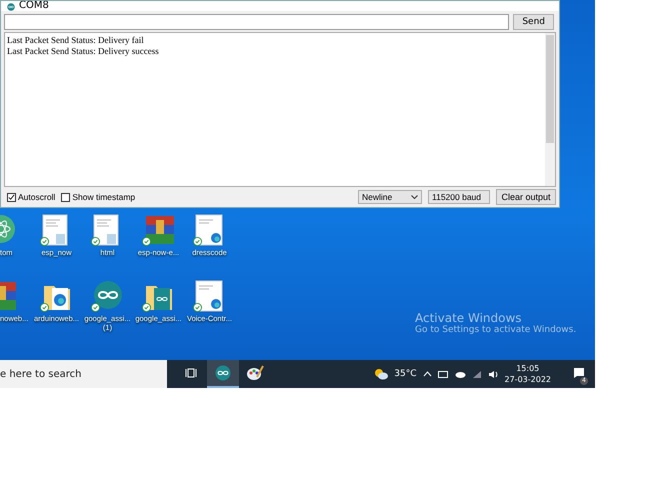  What do you see at coordinates (533, 22) in the screenshot?
I see `send-button: Send` at bounding box center [533, 22].